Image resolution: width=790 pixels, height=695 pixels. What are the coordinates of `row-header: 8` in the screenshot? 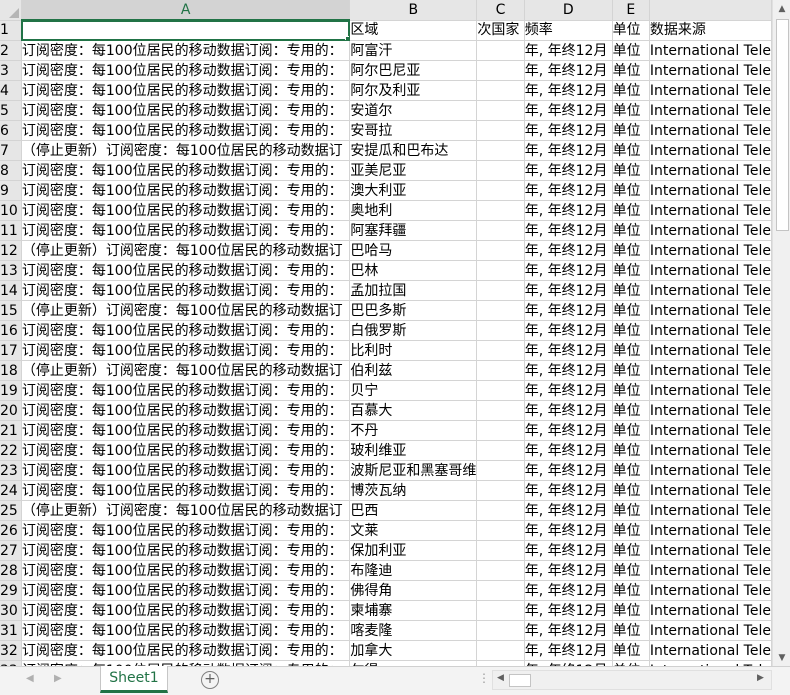 It's located at (11, 170).